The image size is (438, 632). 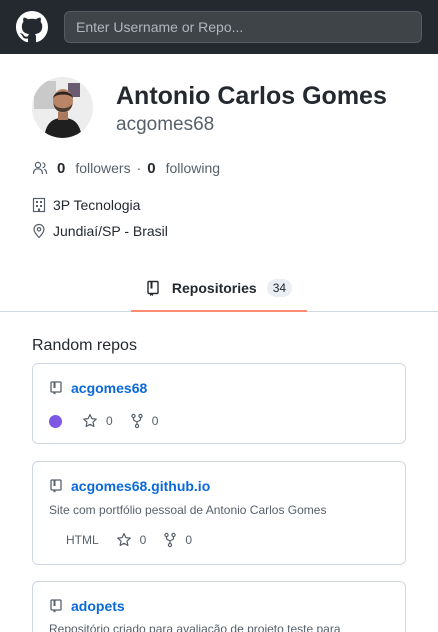 What do you see at coordinates (84, 345) in the screenshot?
I see `section-title: Random repos` at bounding box center [84, 345].